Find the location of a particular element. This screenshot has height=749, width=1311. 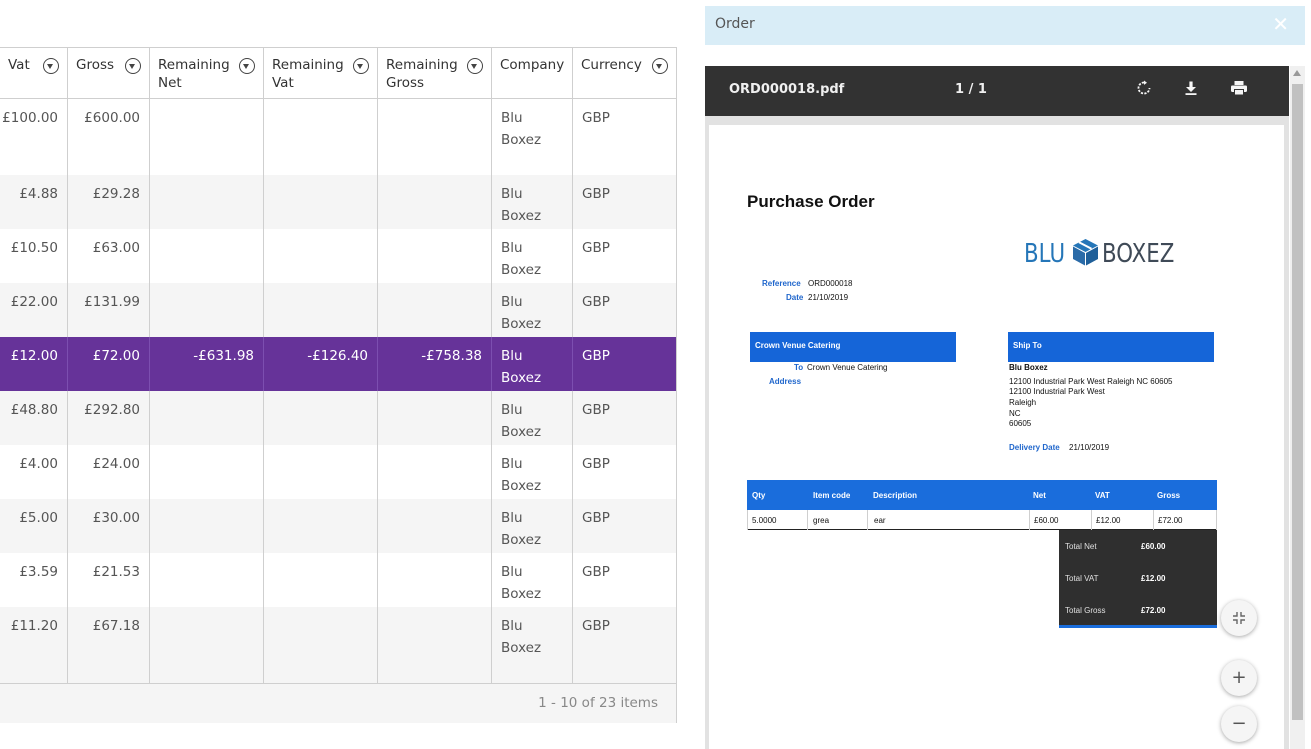

table-row: £100.00 £600.00 Blu Boxez GBP is located at coordinates (338, 137).